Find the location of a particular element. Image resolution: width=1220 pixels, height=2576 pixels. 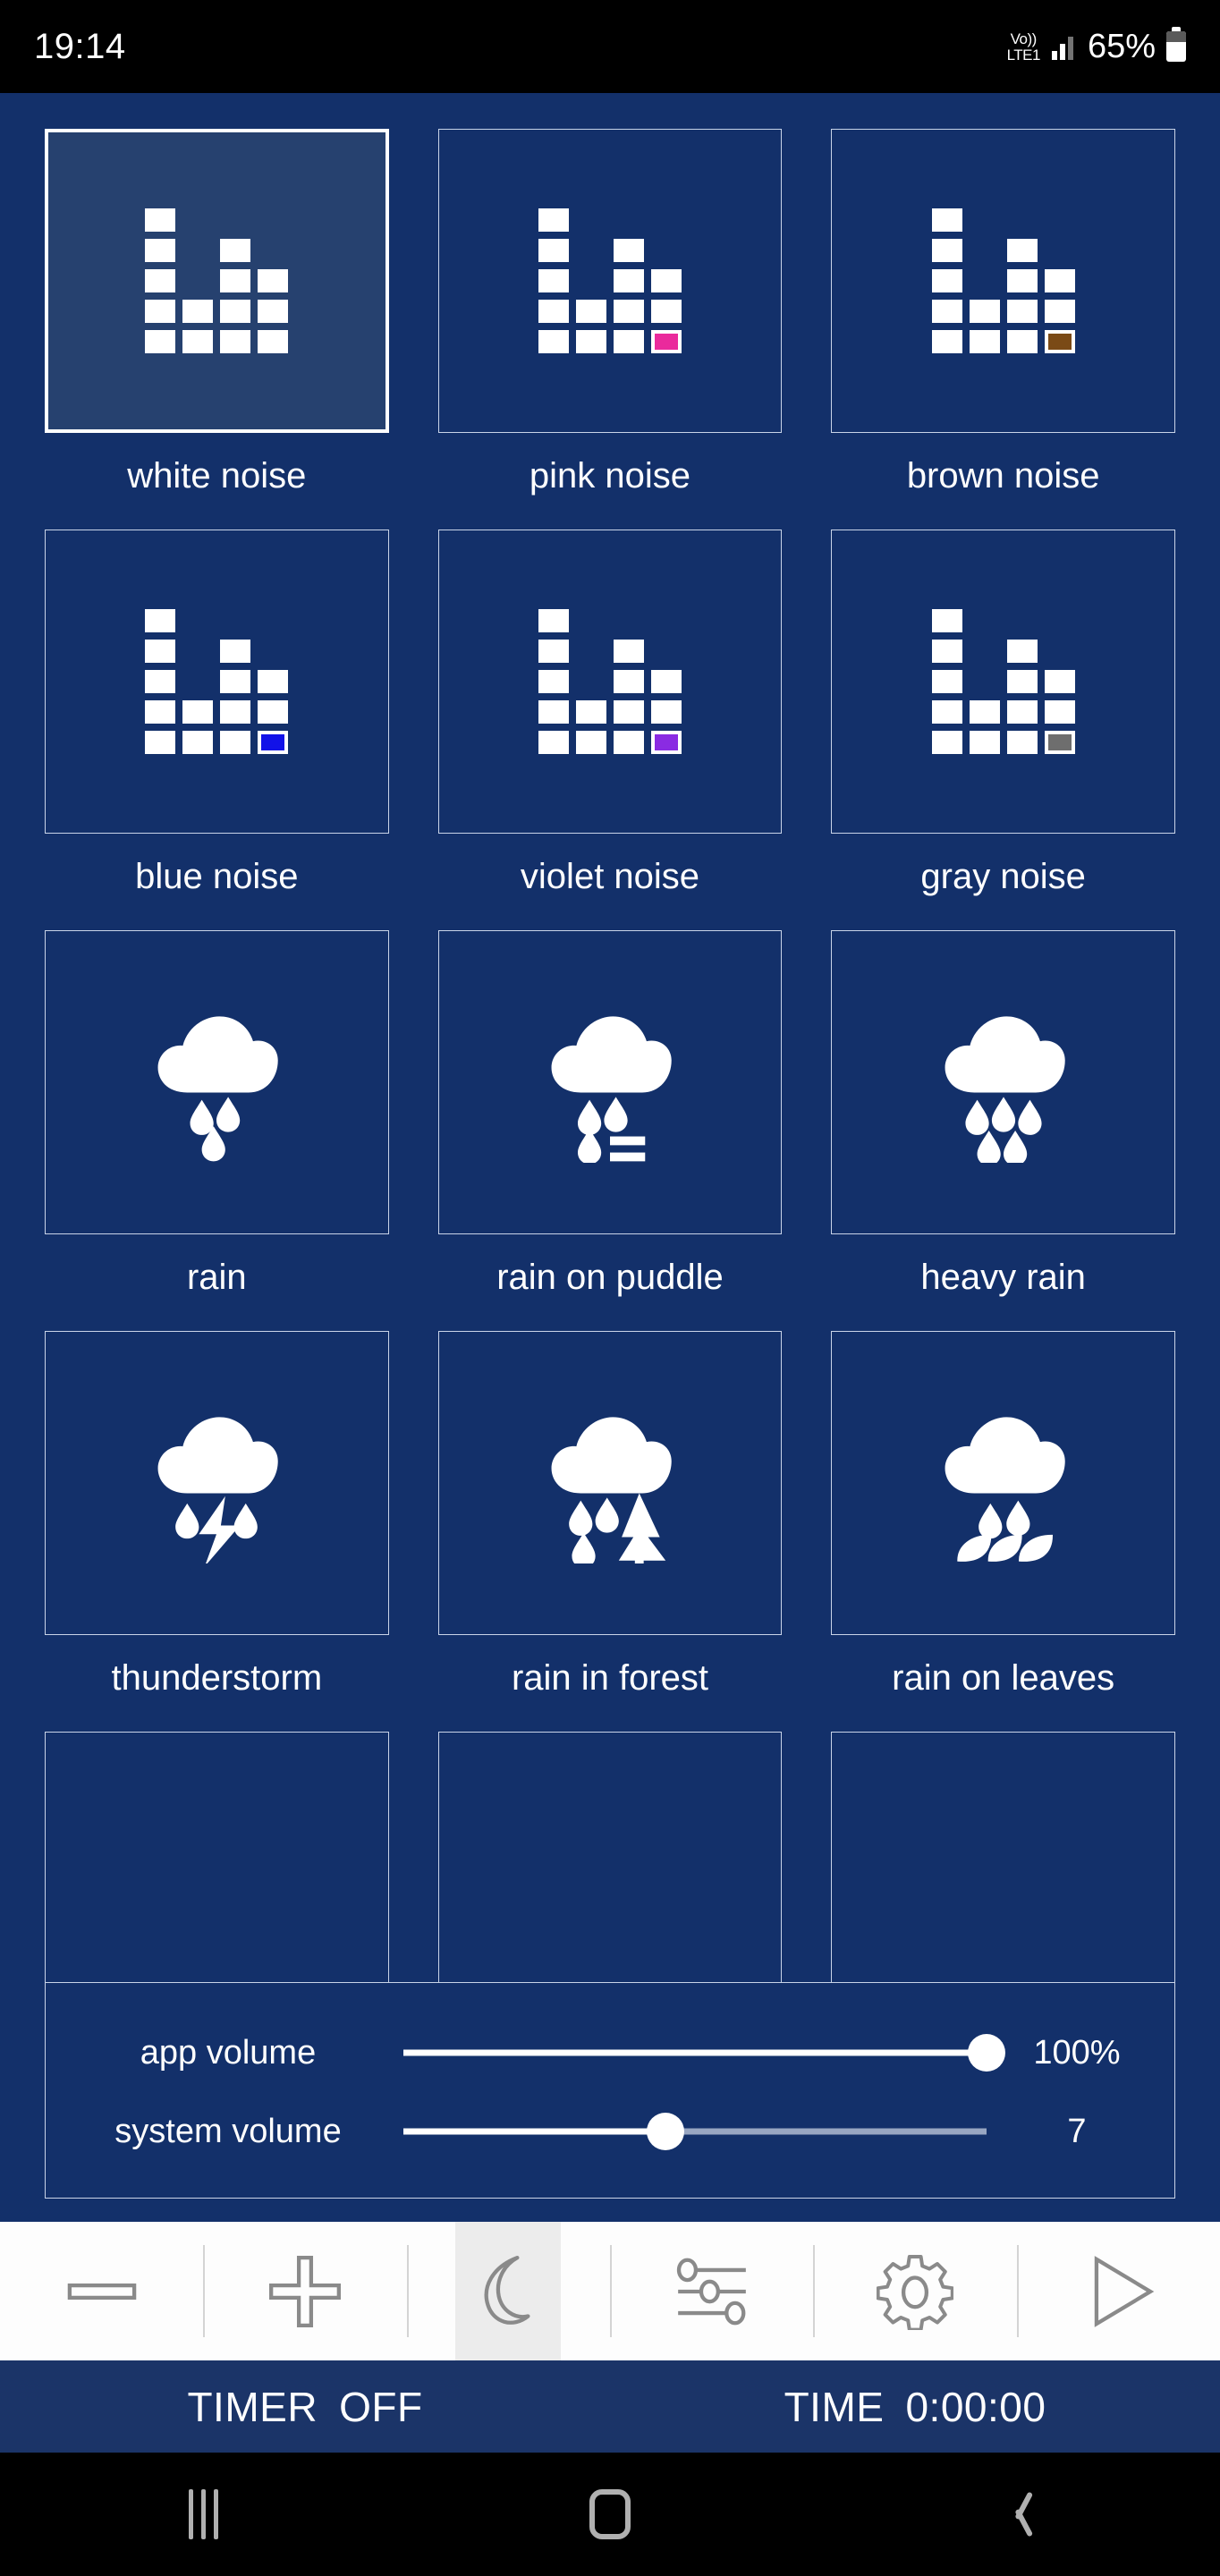

home-icon is located at coordinates (610, 2514).